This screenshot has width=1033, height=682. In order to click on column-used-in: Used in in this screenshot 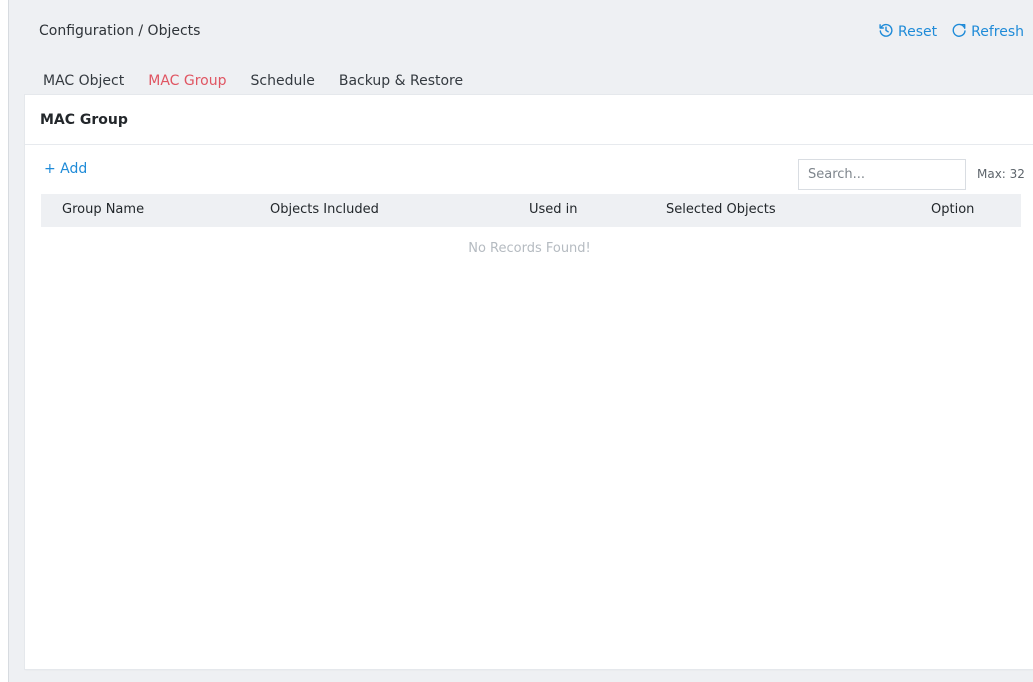, I will do `click(553, 209)`.